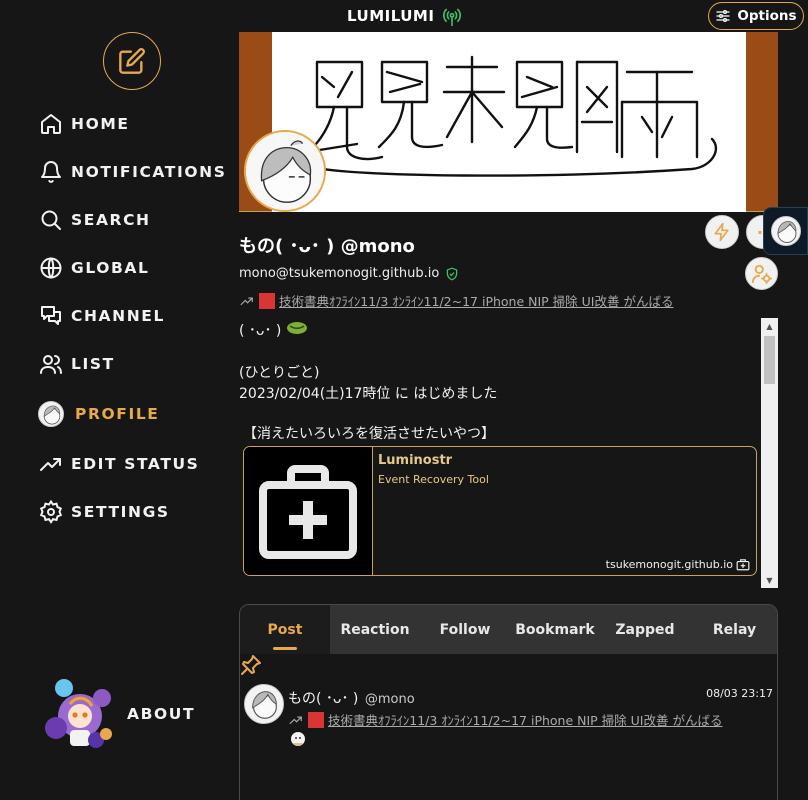 This screenshot has width=808, height=800. Describe the element at coordinates (110, 268) in the screenshot. I see `sidebar-item-label: GLOBAL` at that location.